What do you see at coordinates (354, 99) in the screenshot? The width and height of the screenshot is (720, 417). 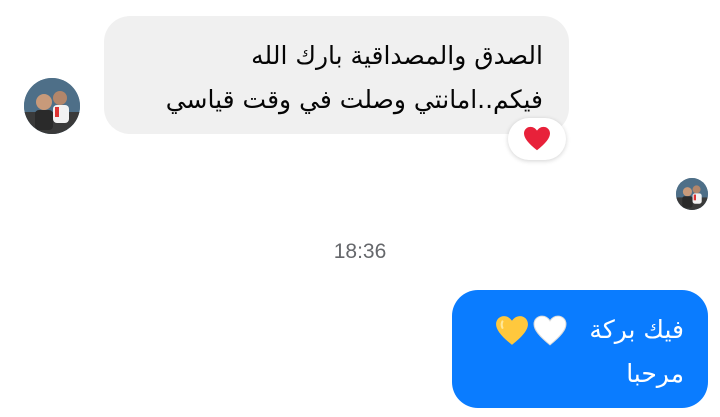 I see `incoming-message-line-2: فيكم..امانتي وصلت في وقت قياسي` at bounding box center [354, 99].